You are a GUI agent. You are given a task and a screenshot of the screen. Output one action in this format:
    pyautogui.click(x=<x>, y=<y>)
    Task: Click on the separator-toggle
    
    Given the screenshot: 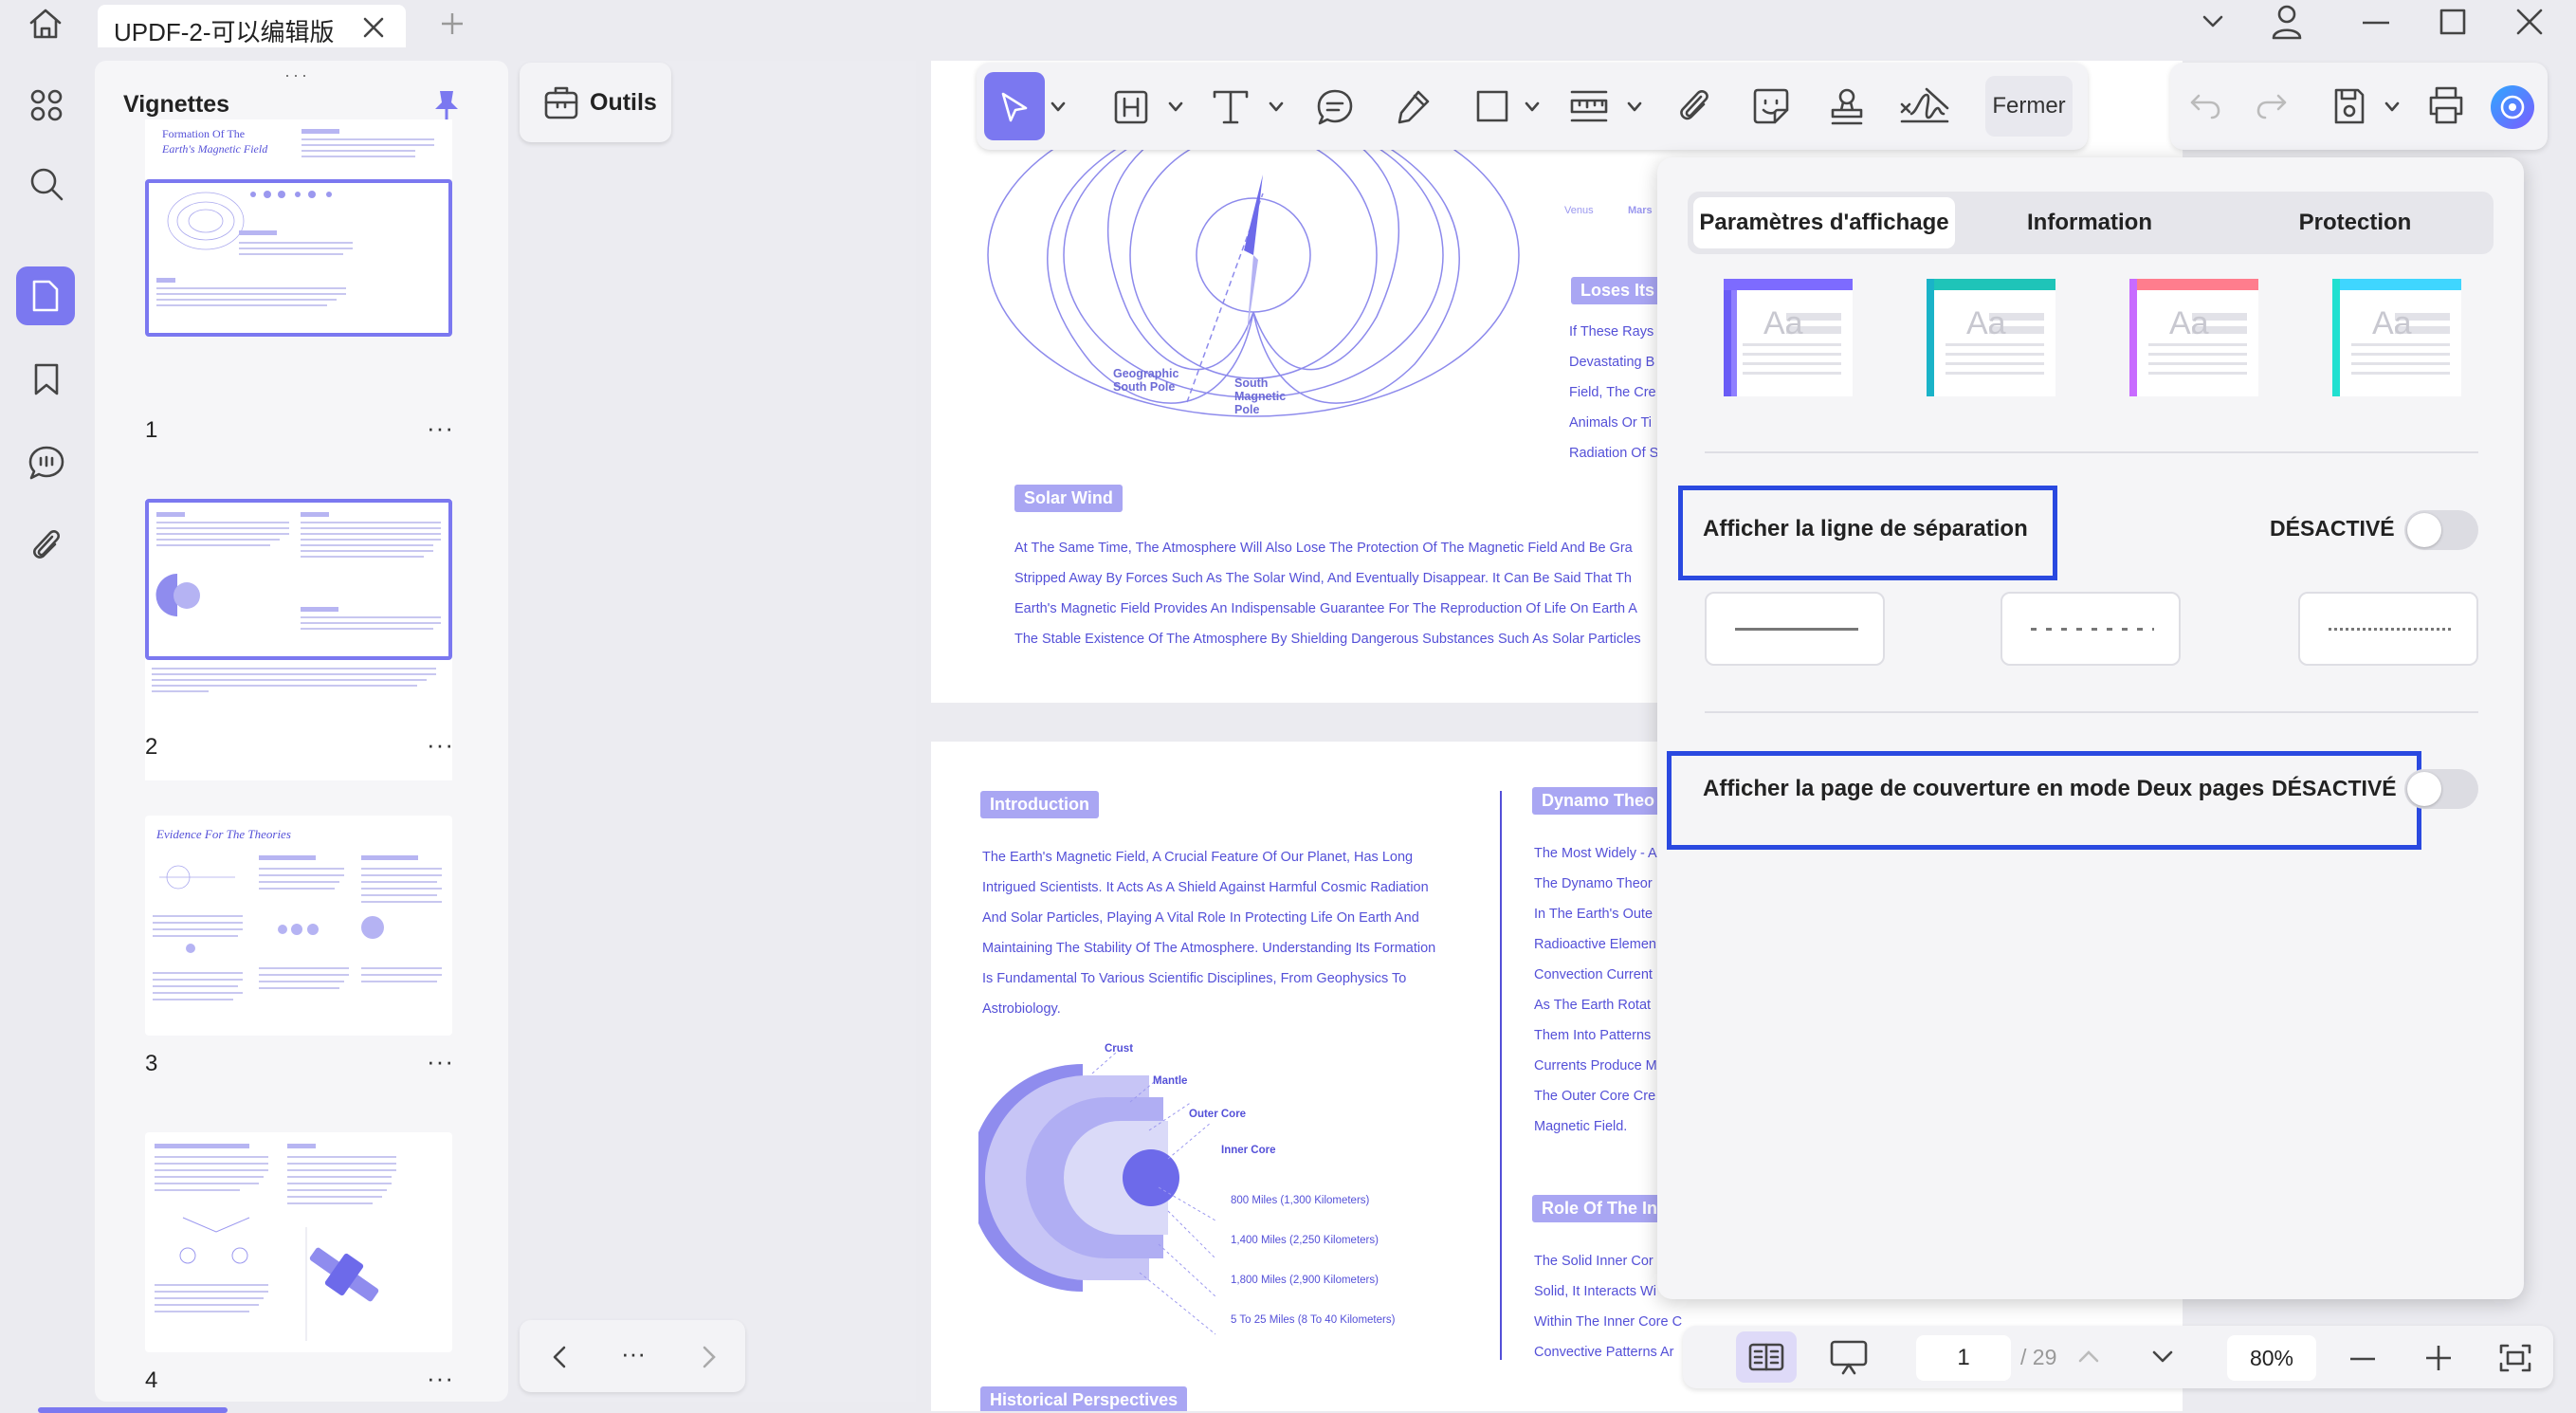 What is the action you would take?
    pyautogui.click(x=2441, y=530)
    